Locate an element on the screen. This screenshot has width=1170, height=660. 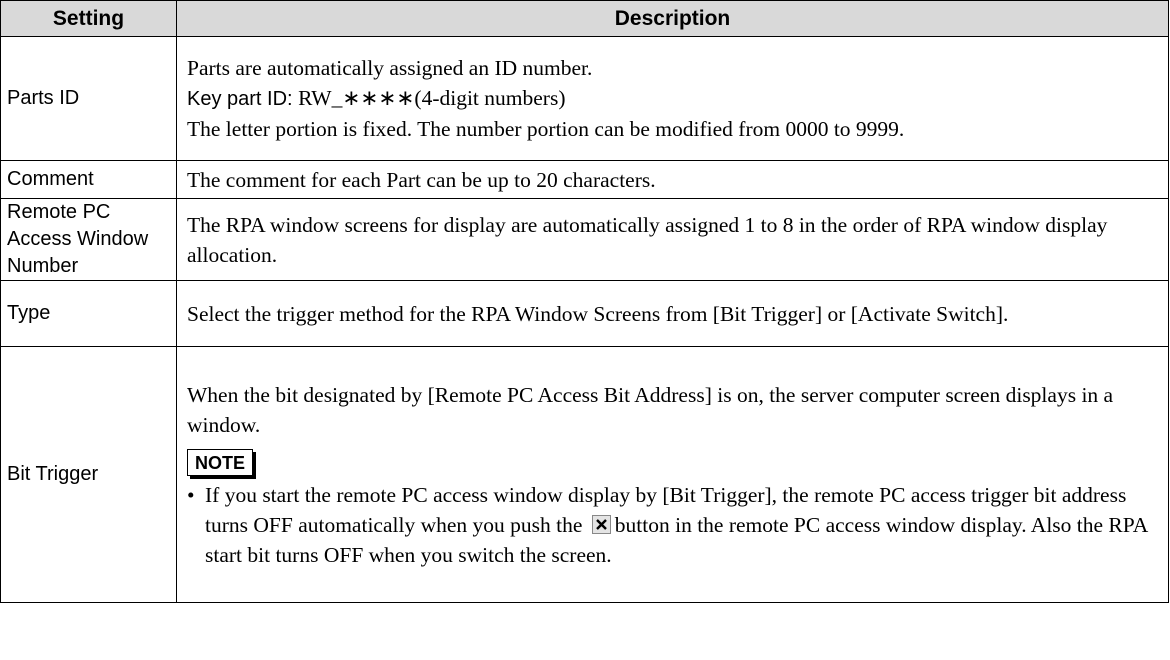
setting-column-header: Setting is located at coordinates (88, 18).